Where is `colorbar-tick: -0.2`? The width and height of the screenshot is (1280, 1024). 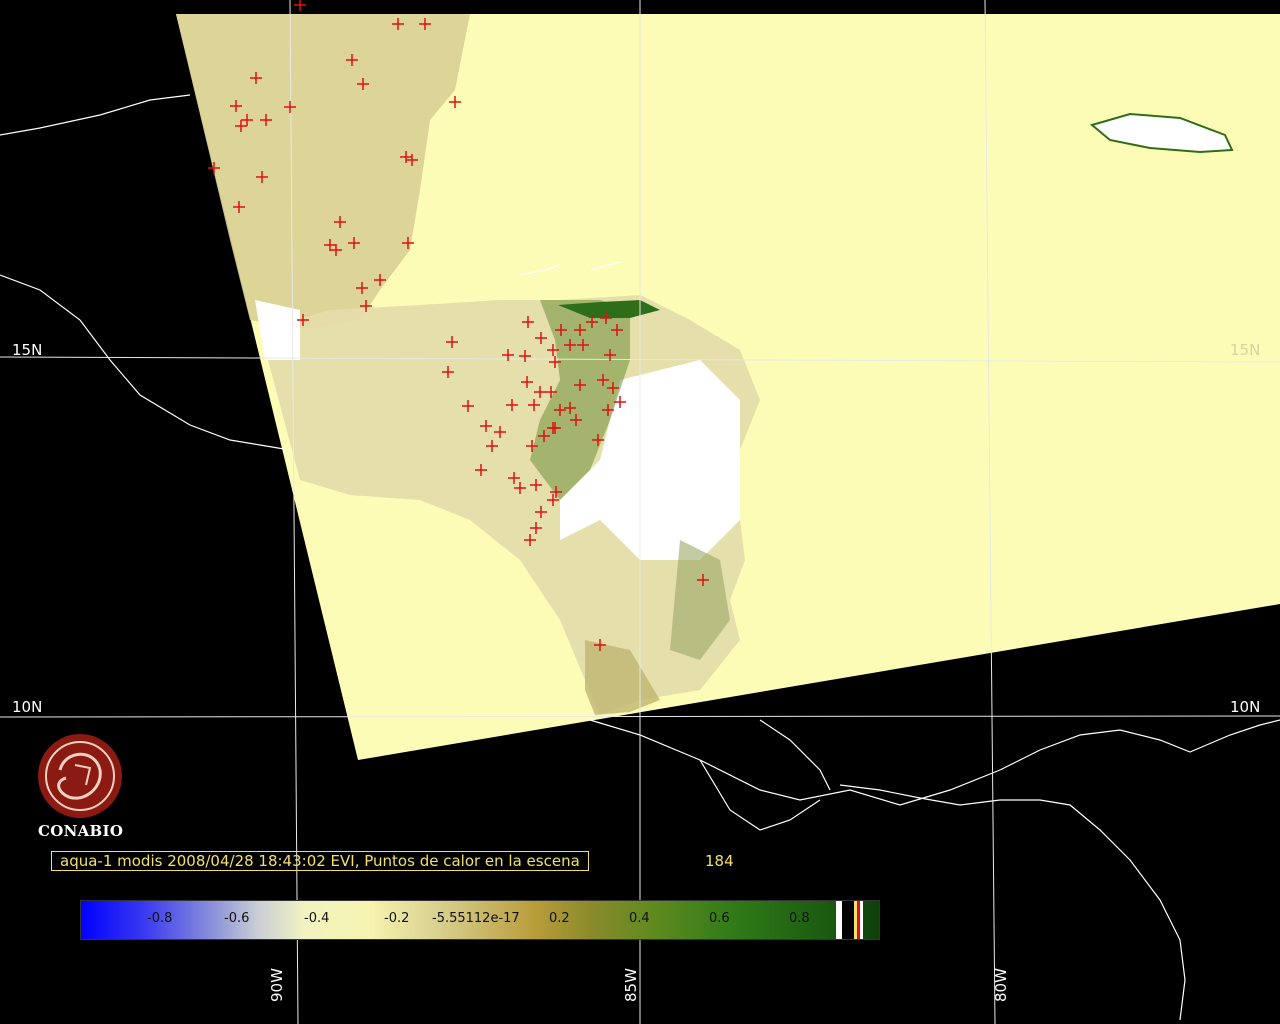 colorbar-tick: -0.2 is located at coordinates (397, 918).